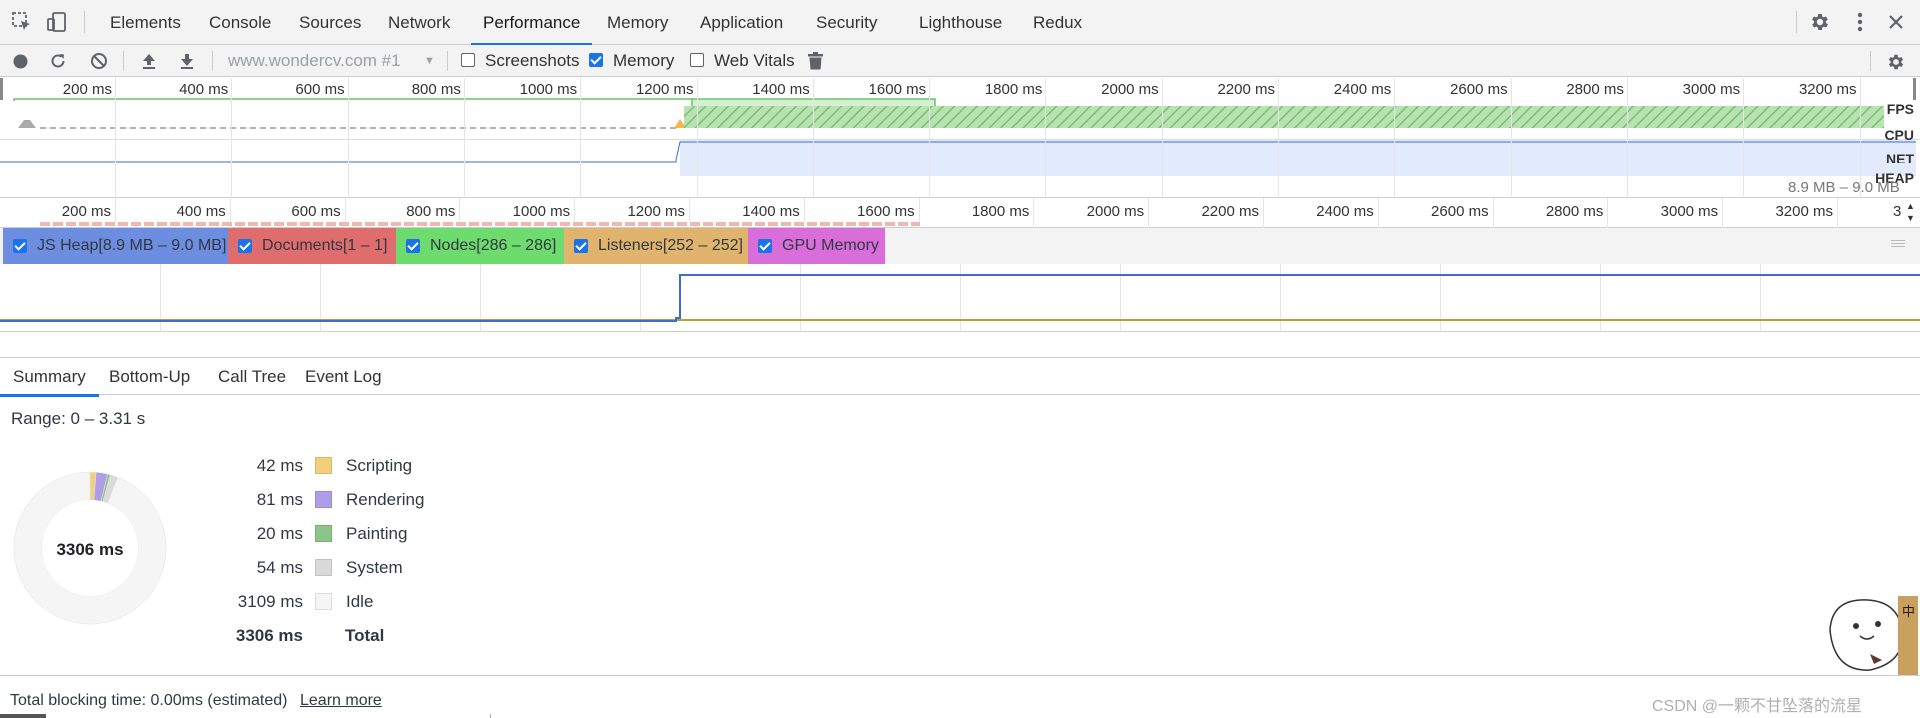  Describe the element at coordinates (314, 60) in the screenshot. I see `profile-select-value: www.wondercv.com #1` at that location.